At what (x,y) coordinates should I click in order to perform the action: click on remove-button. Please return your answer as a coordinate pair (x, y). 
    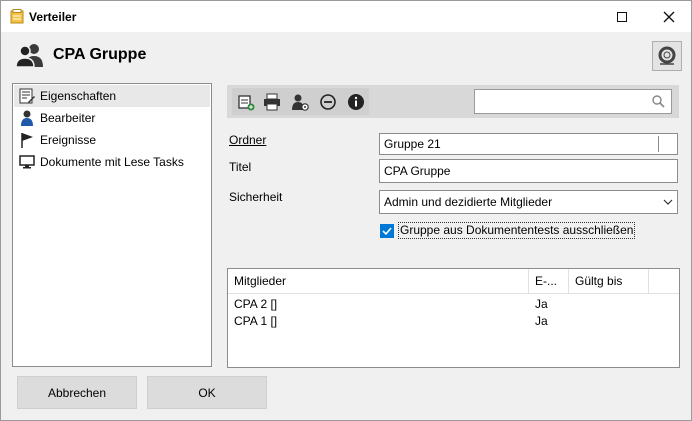
    Looking at the image, I should click on (328, 102).